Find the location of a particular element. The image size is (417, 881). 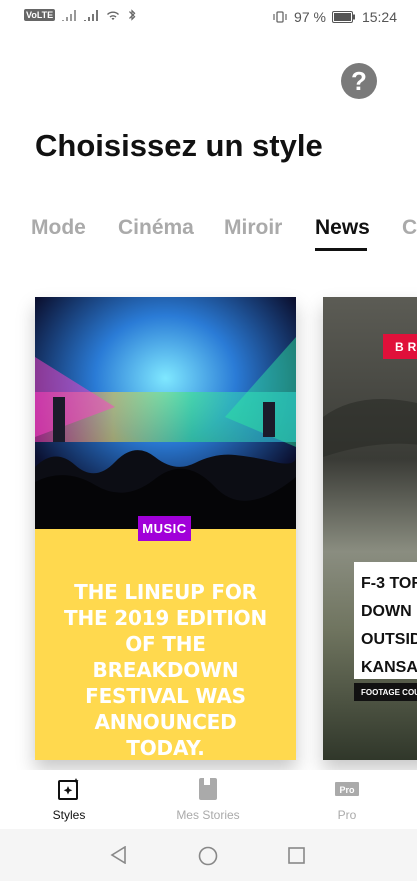

battery-icon is located at coordinates (343, 17).